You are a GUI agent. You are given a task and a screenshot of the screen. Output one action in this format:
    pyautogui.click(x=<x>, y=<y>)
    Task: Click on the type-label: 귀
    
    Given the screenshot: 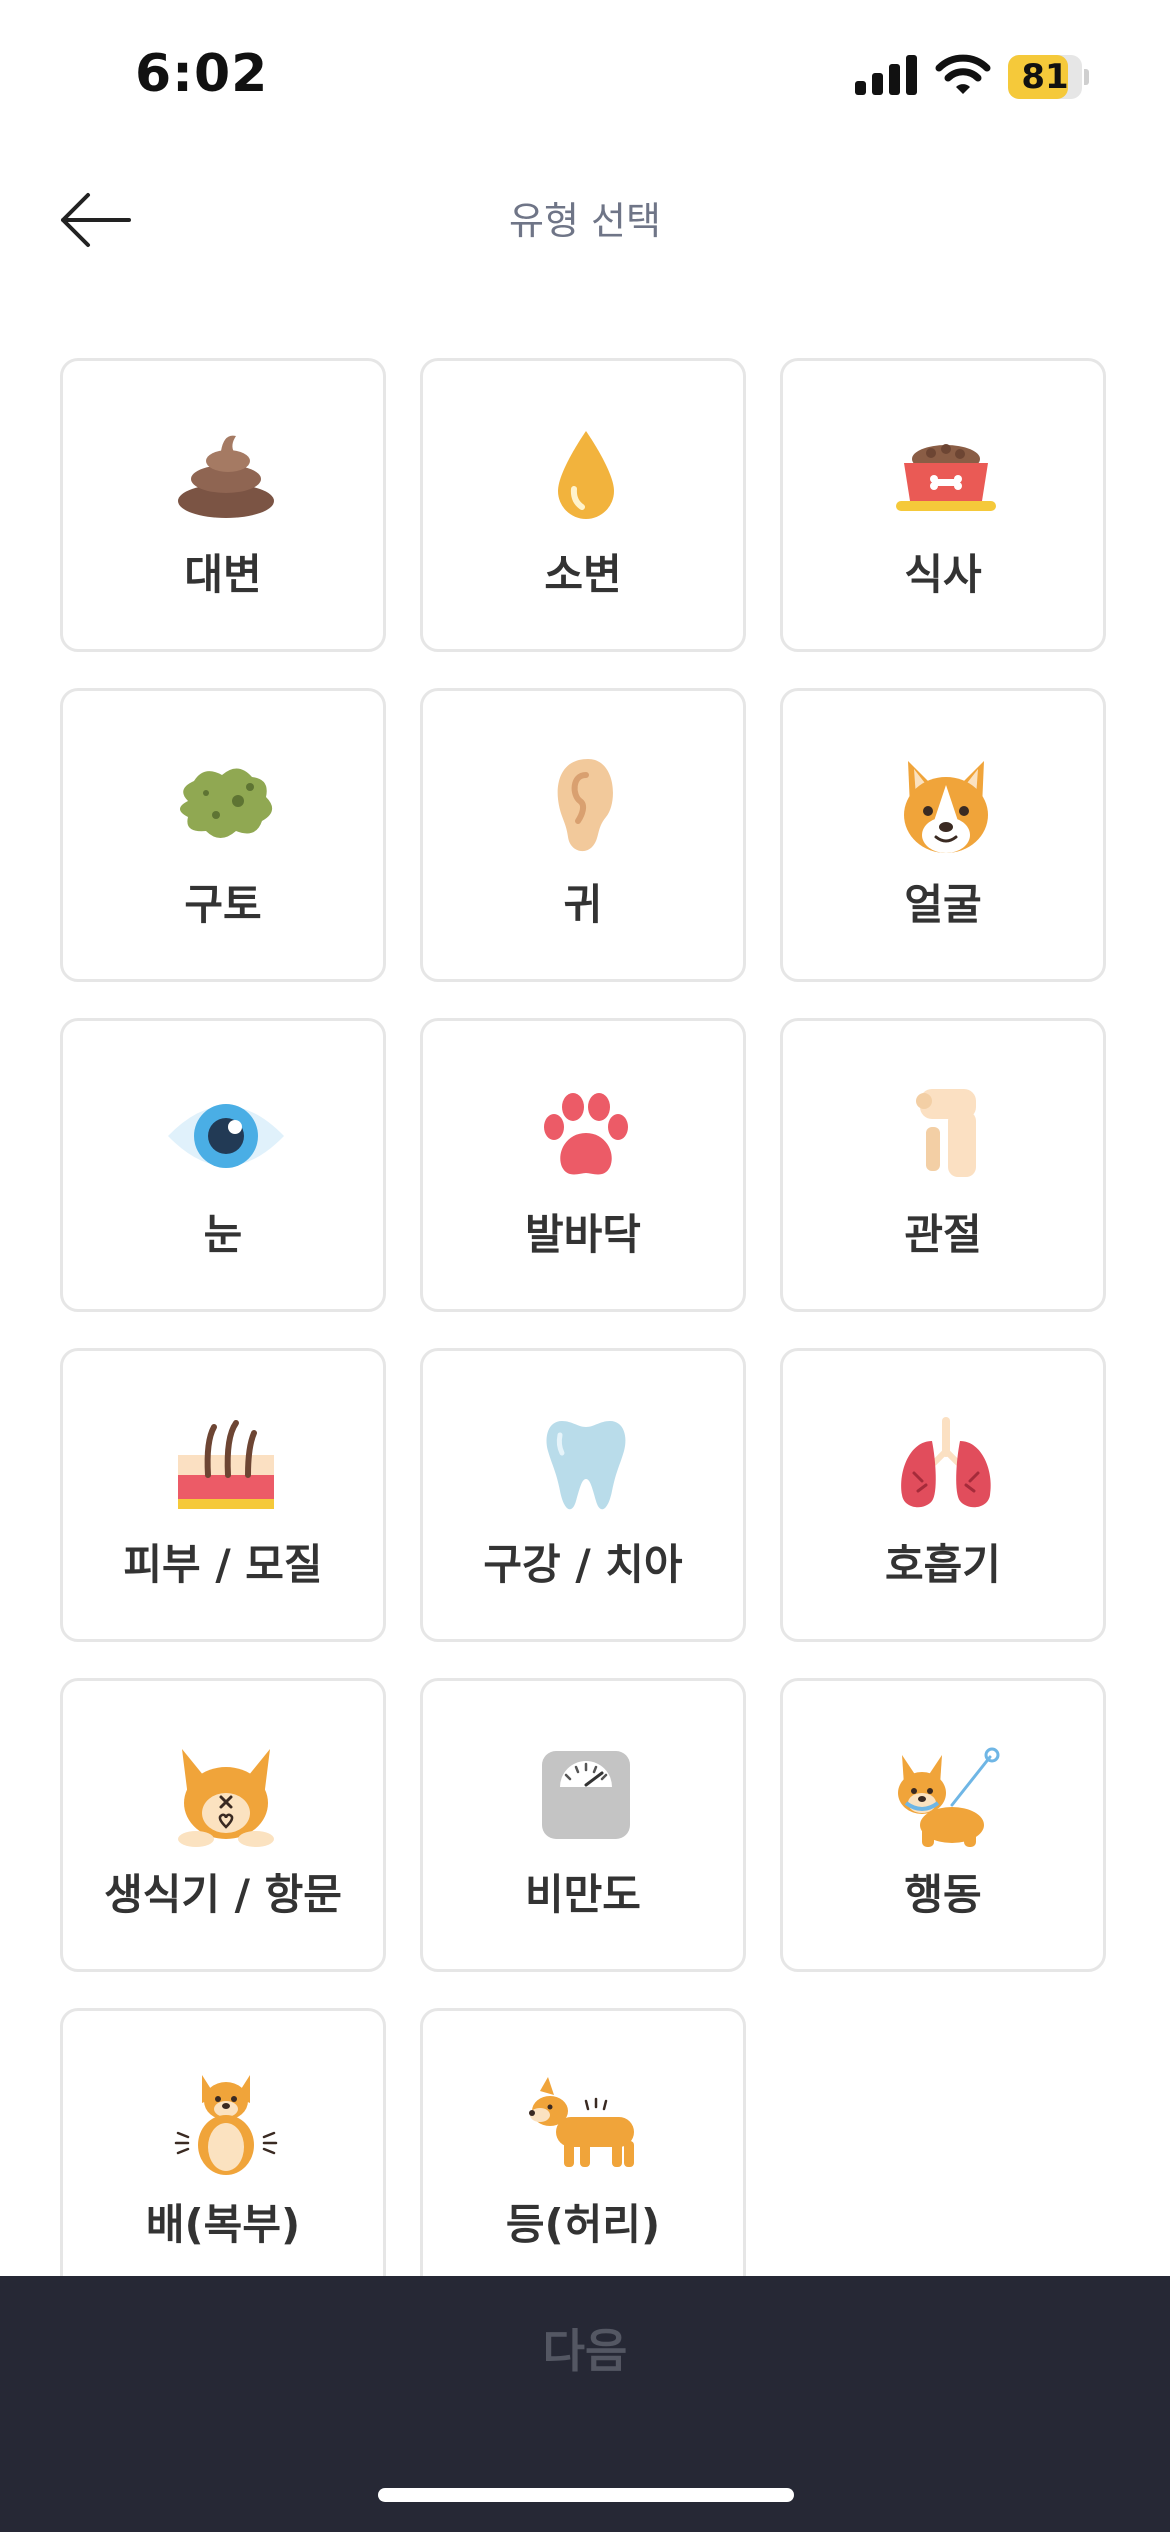 What is the action you would take?
    pyautogui.click(x=583, y=904)
    